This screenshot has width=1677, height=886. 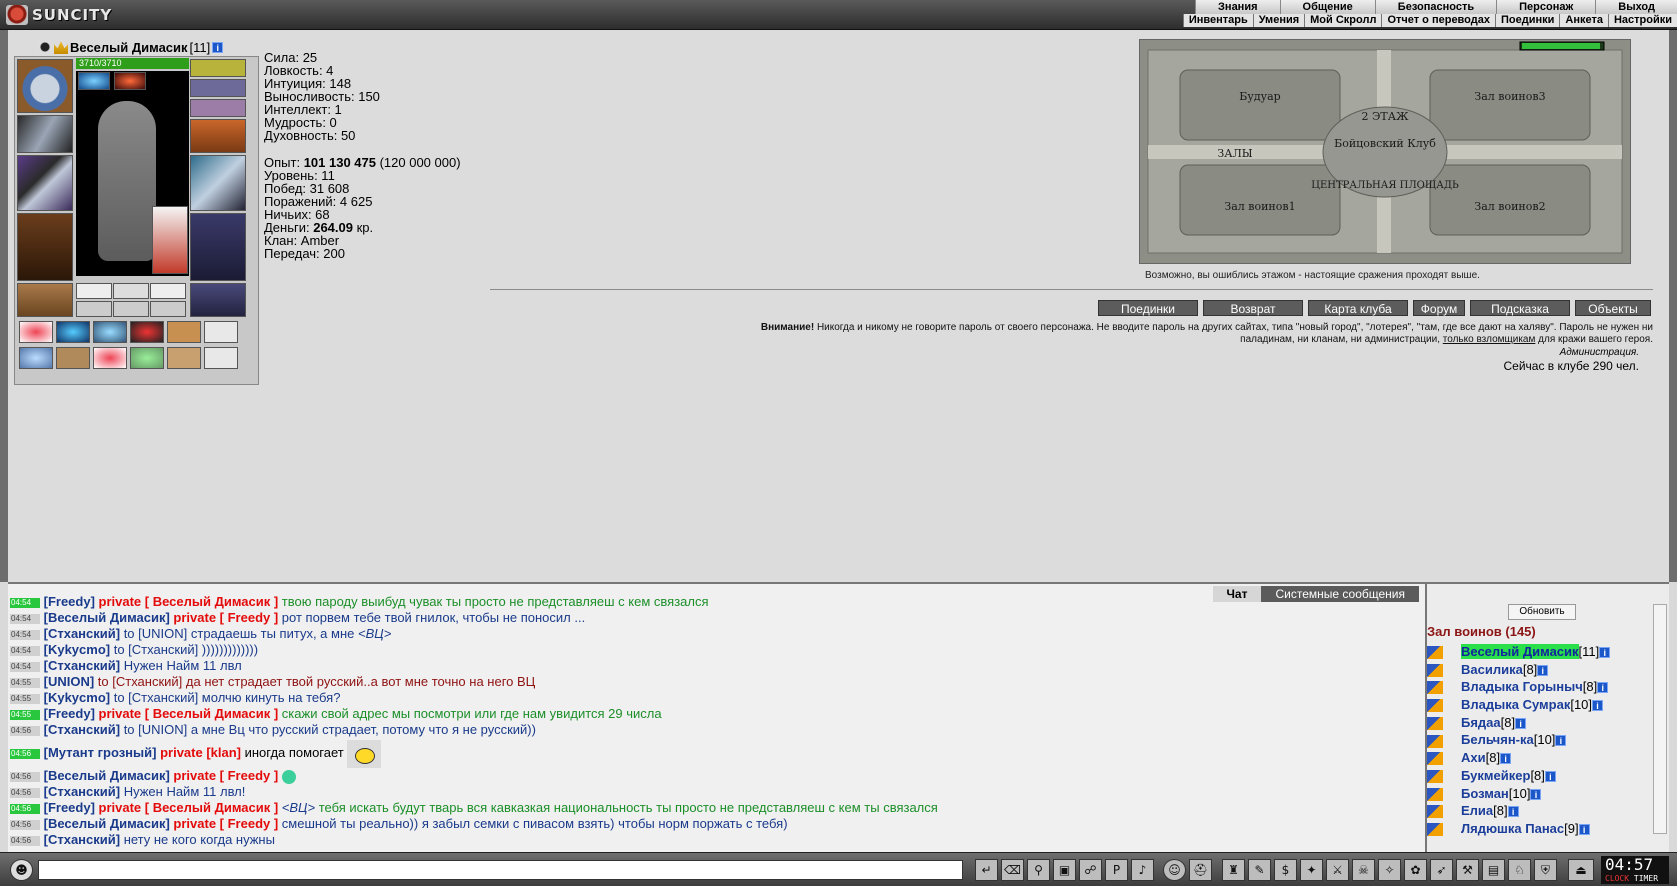 I want to click on user-name: Бельчян-ка, so click(x=1497, y=739).